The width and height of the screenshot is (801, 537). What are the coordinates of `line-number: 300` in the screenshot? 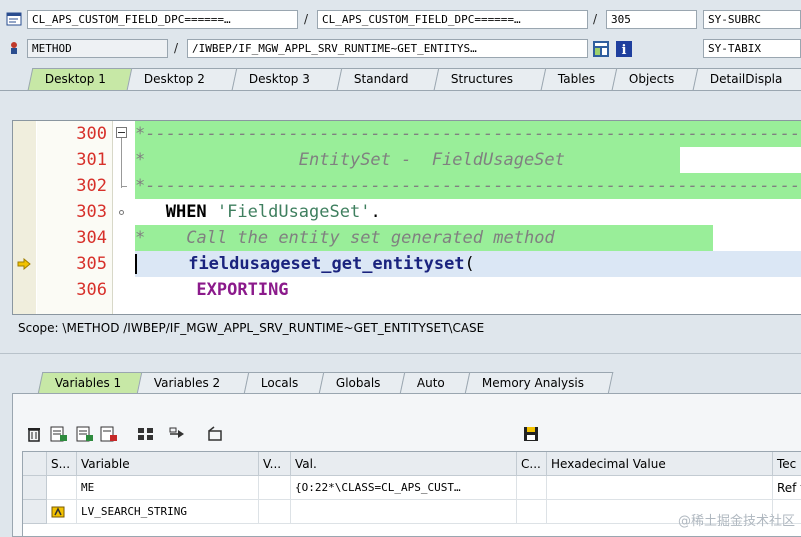 It's located at (91, 134).